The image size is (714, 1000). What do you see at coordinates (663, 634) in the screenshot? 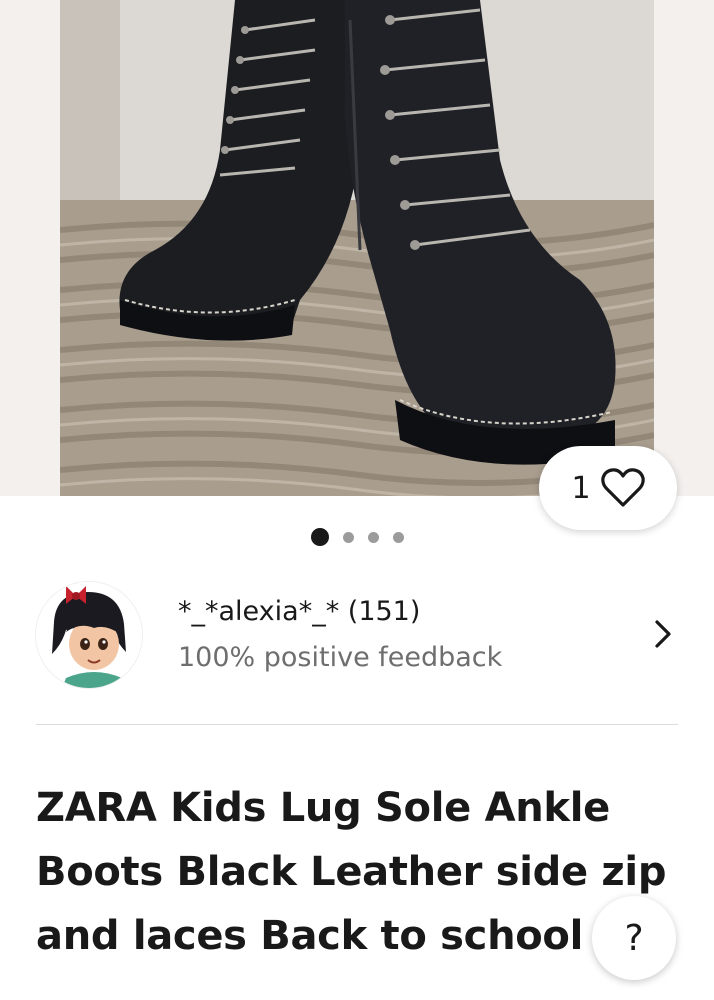
I see `chevron-right-icon` at bounding box center [663, 634].